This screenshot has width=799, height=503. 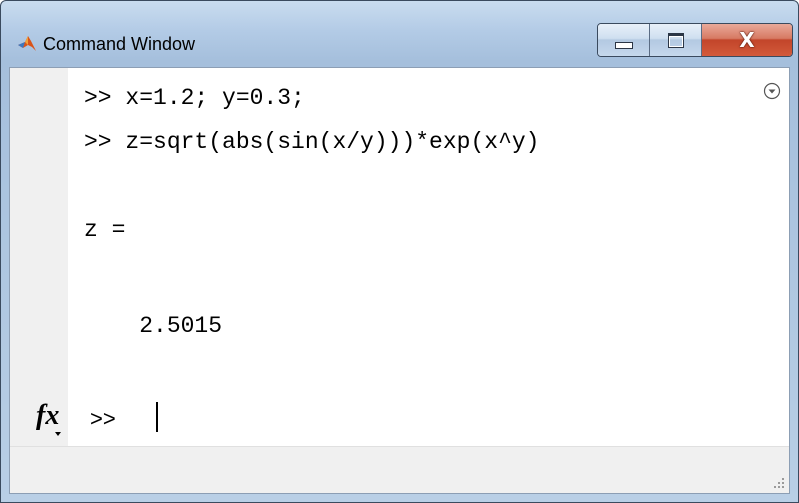 What do you see at coordinates (58, 434) in the screenshot?
I see `fx-dropdown-arrow-icon` at bounding box center [58, 434].